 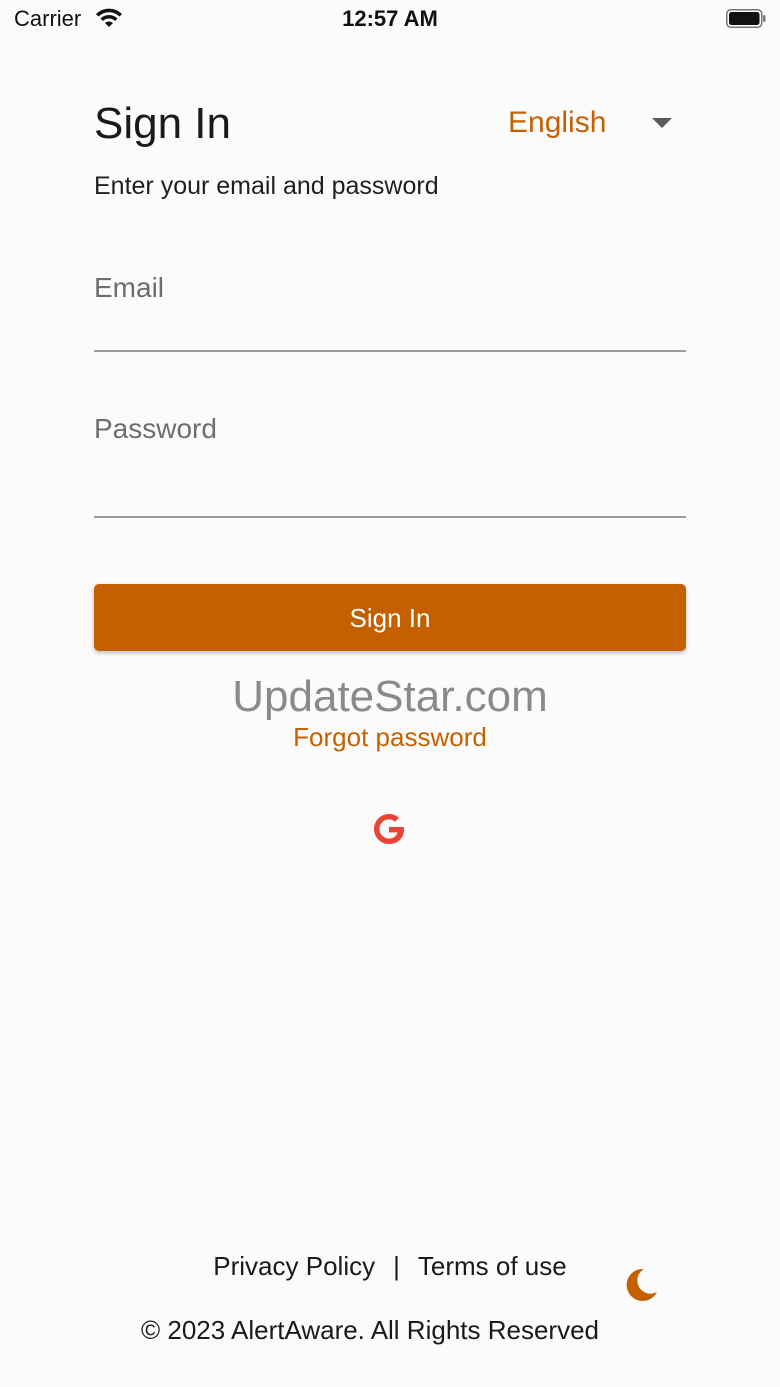 I want to click on footer-links: Privacy Policy | Terms of use, so click(x=390, y=1266).